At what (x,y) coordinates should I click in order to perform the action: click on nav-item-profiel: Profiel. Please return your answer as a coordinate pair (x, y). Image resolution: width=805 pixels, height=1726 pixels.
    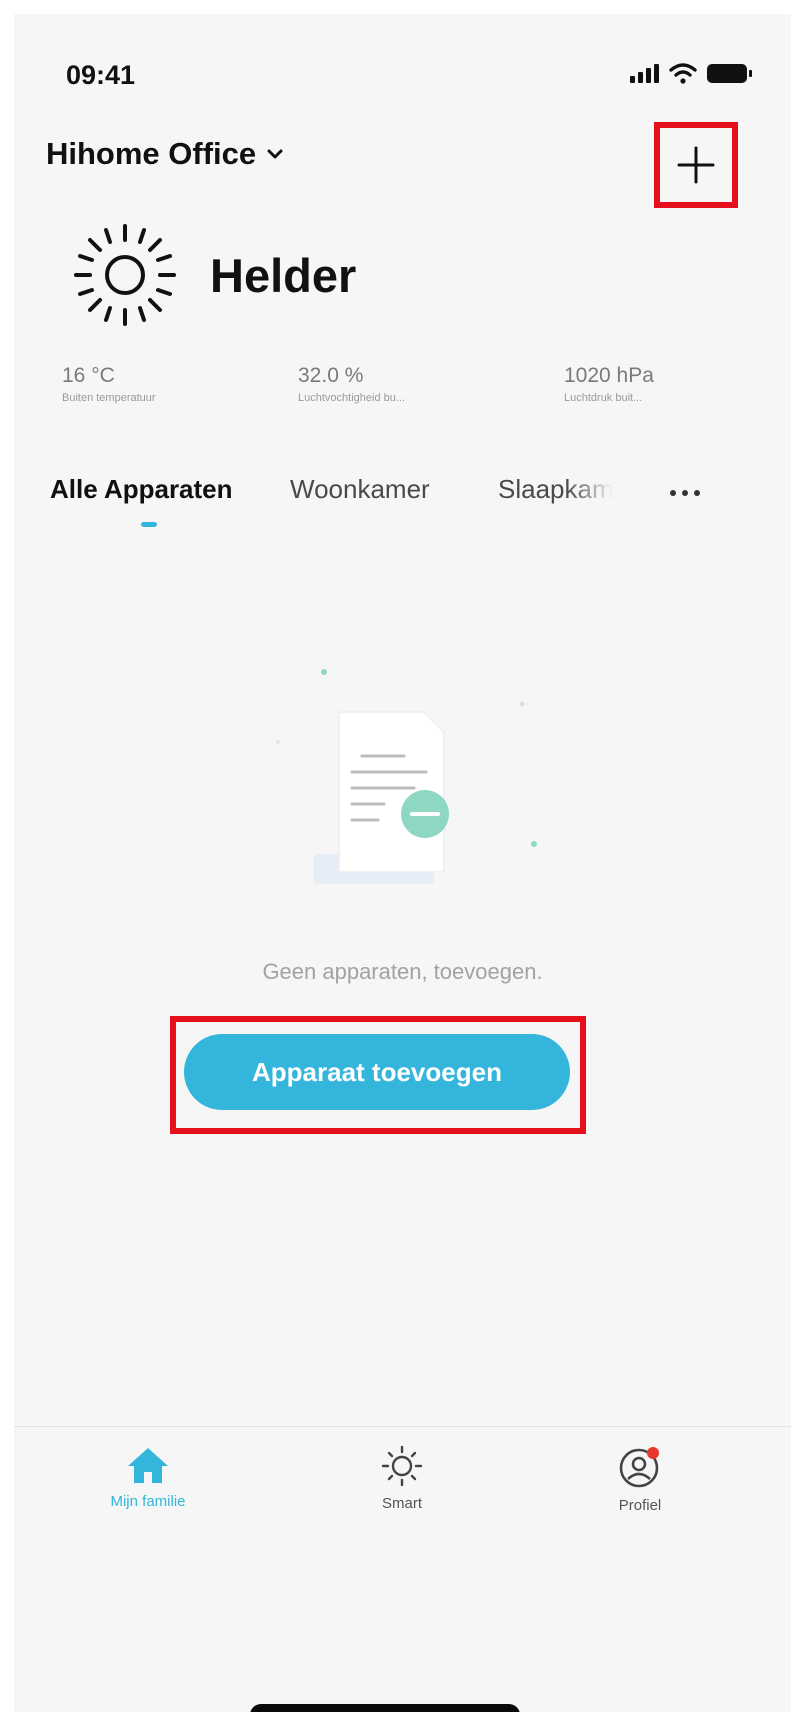
    Looking at the image, I should click on (640, 1479).